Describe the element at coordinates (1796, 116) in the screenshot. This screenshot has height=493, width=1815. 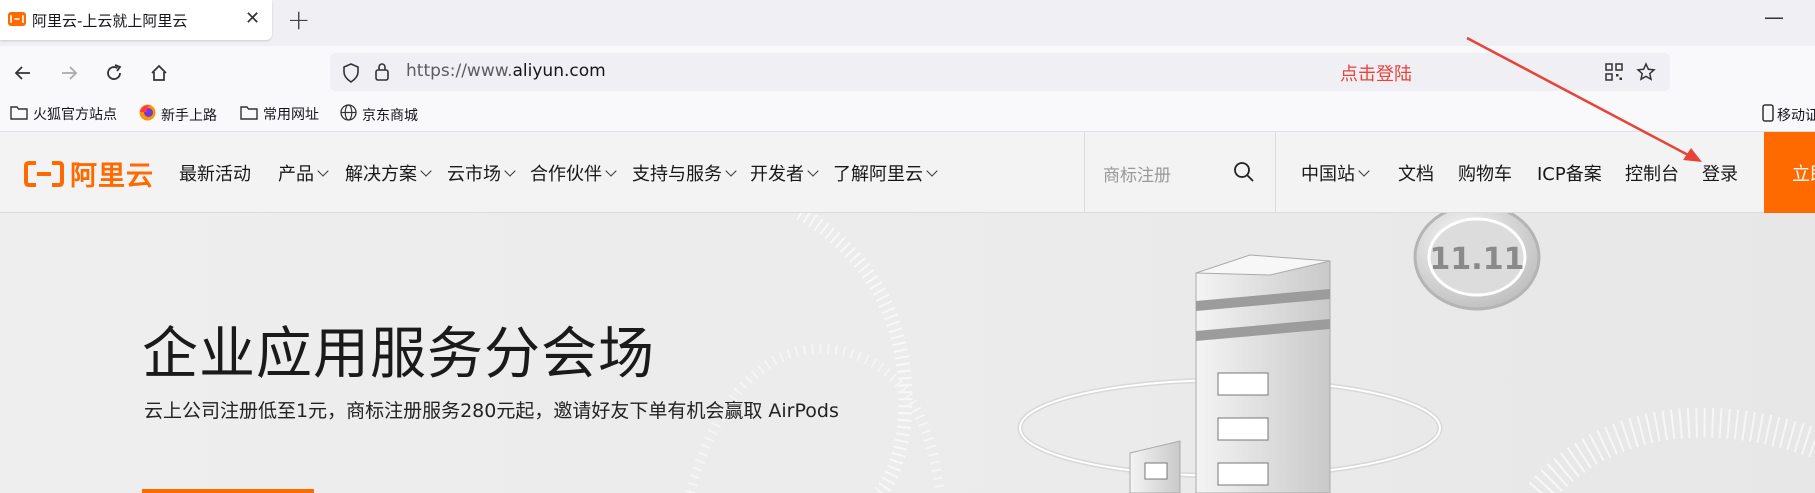
I see `mobile-bookmarks-label: 移动证` at that location.